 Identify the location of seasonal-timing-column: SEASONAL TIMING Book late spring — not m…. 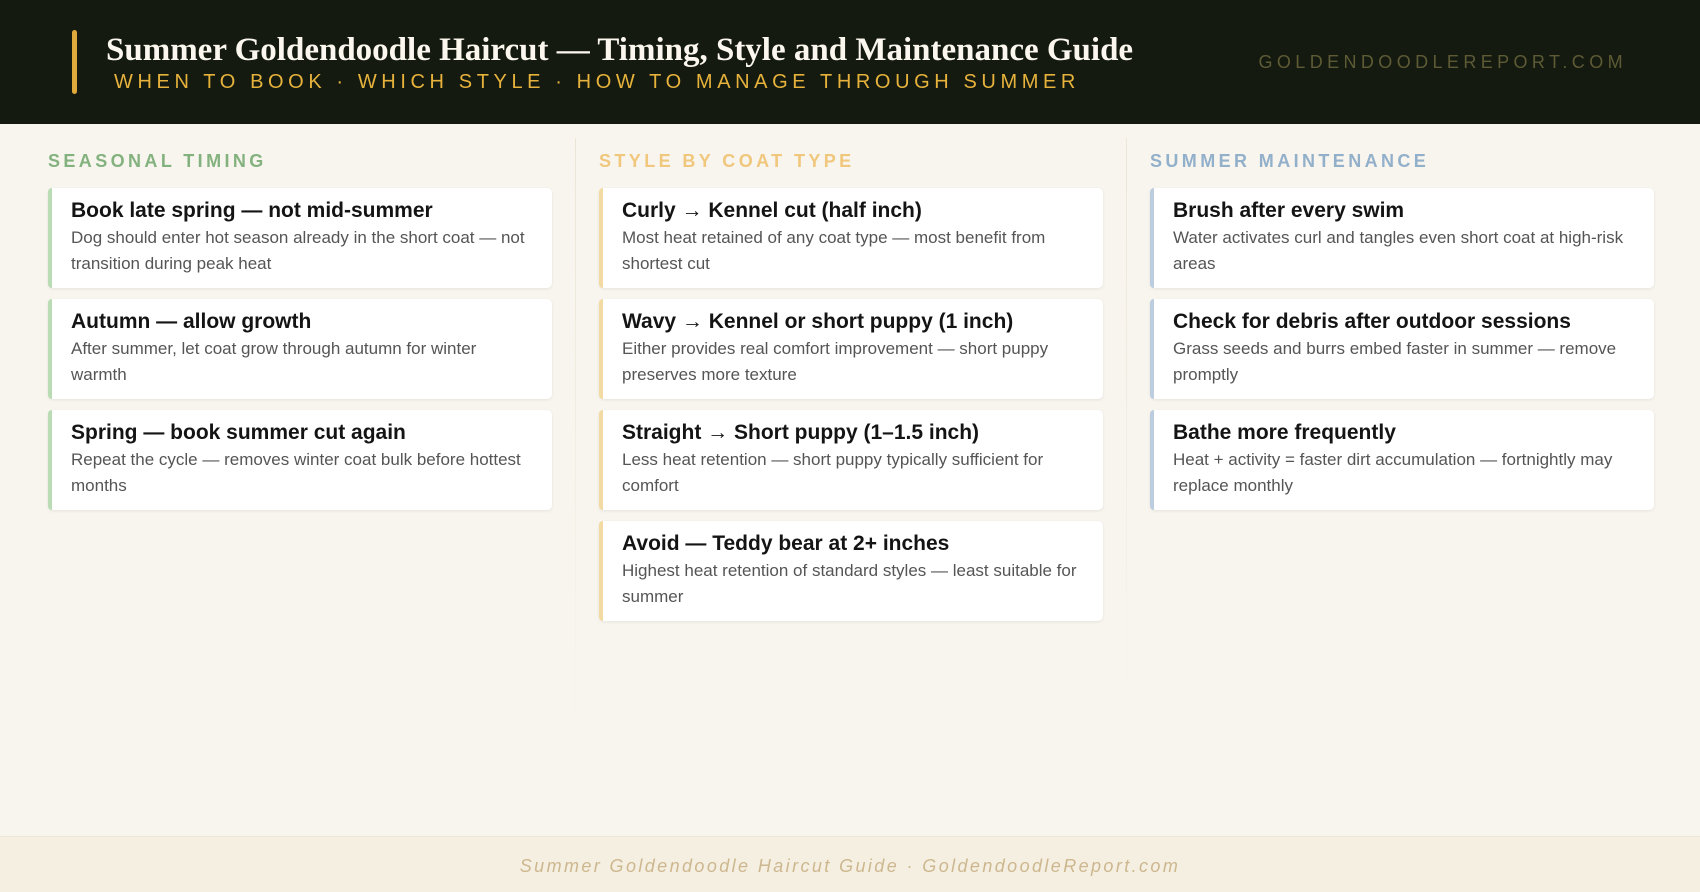
(300, 335).